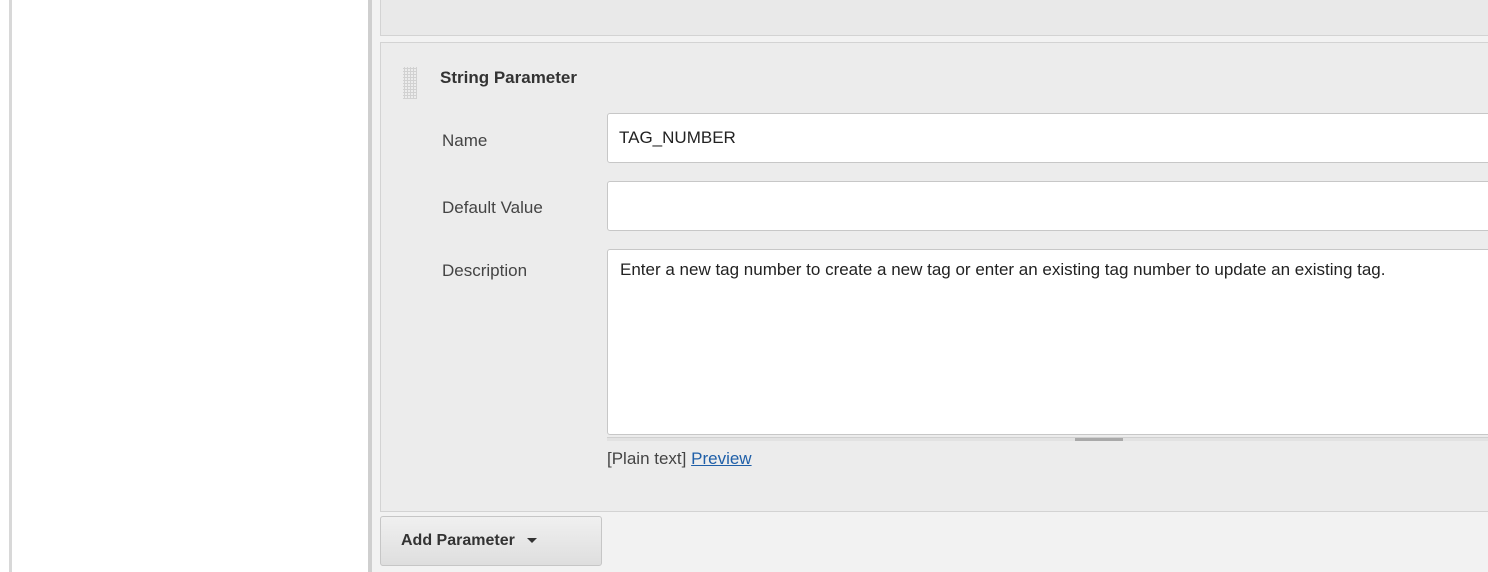 This screenshot has width=1488, height=572. I want to click on drag-handle-icon, so click(410, 83).